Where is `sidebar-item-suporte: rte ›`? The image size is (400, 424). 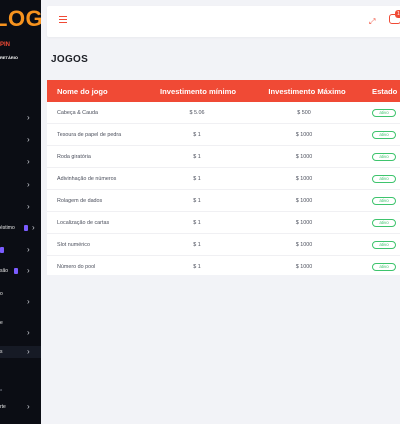
sidebar-item-suporte: rte › is located at coordinates (20, 407).